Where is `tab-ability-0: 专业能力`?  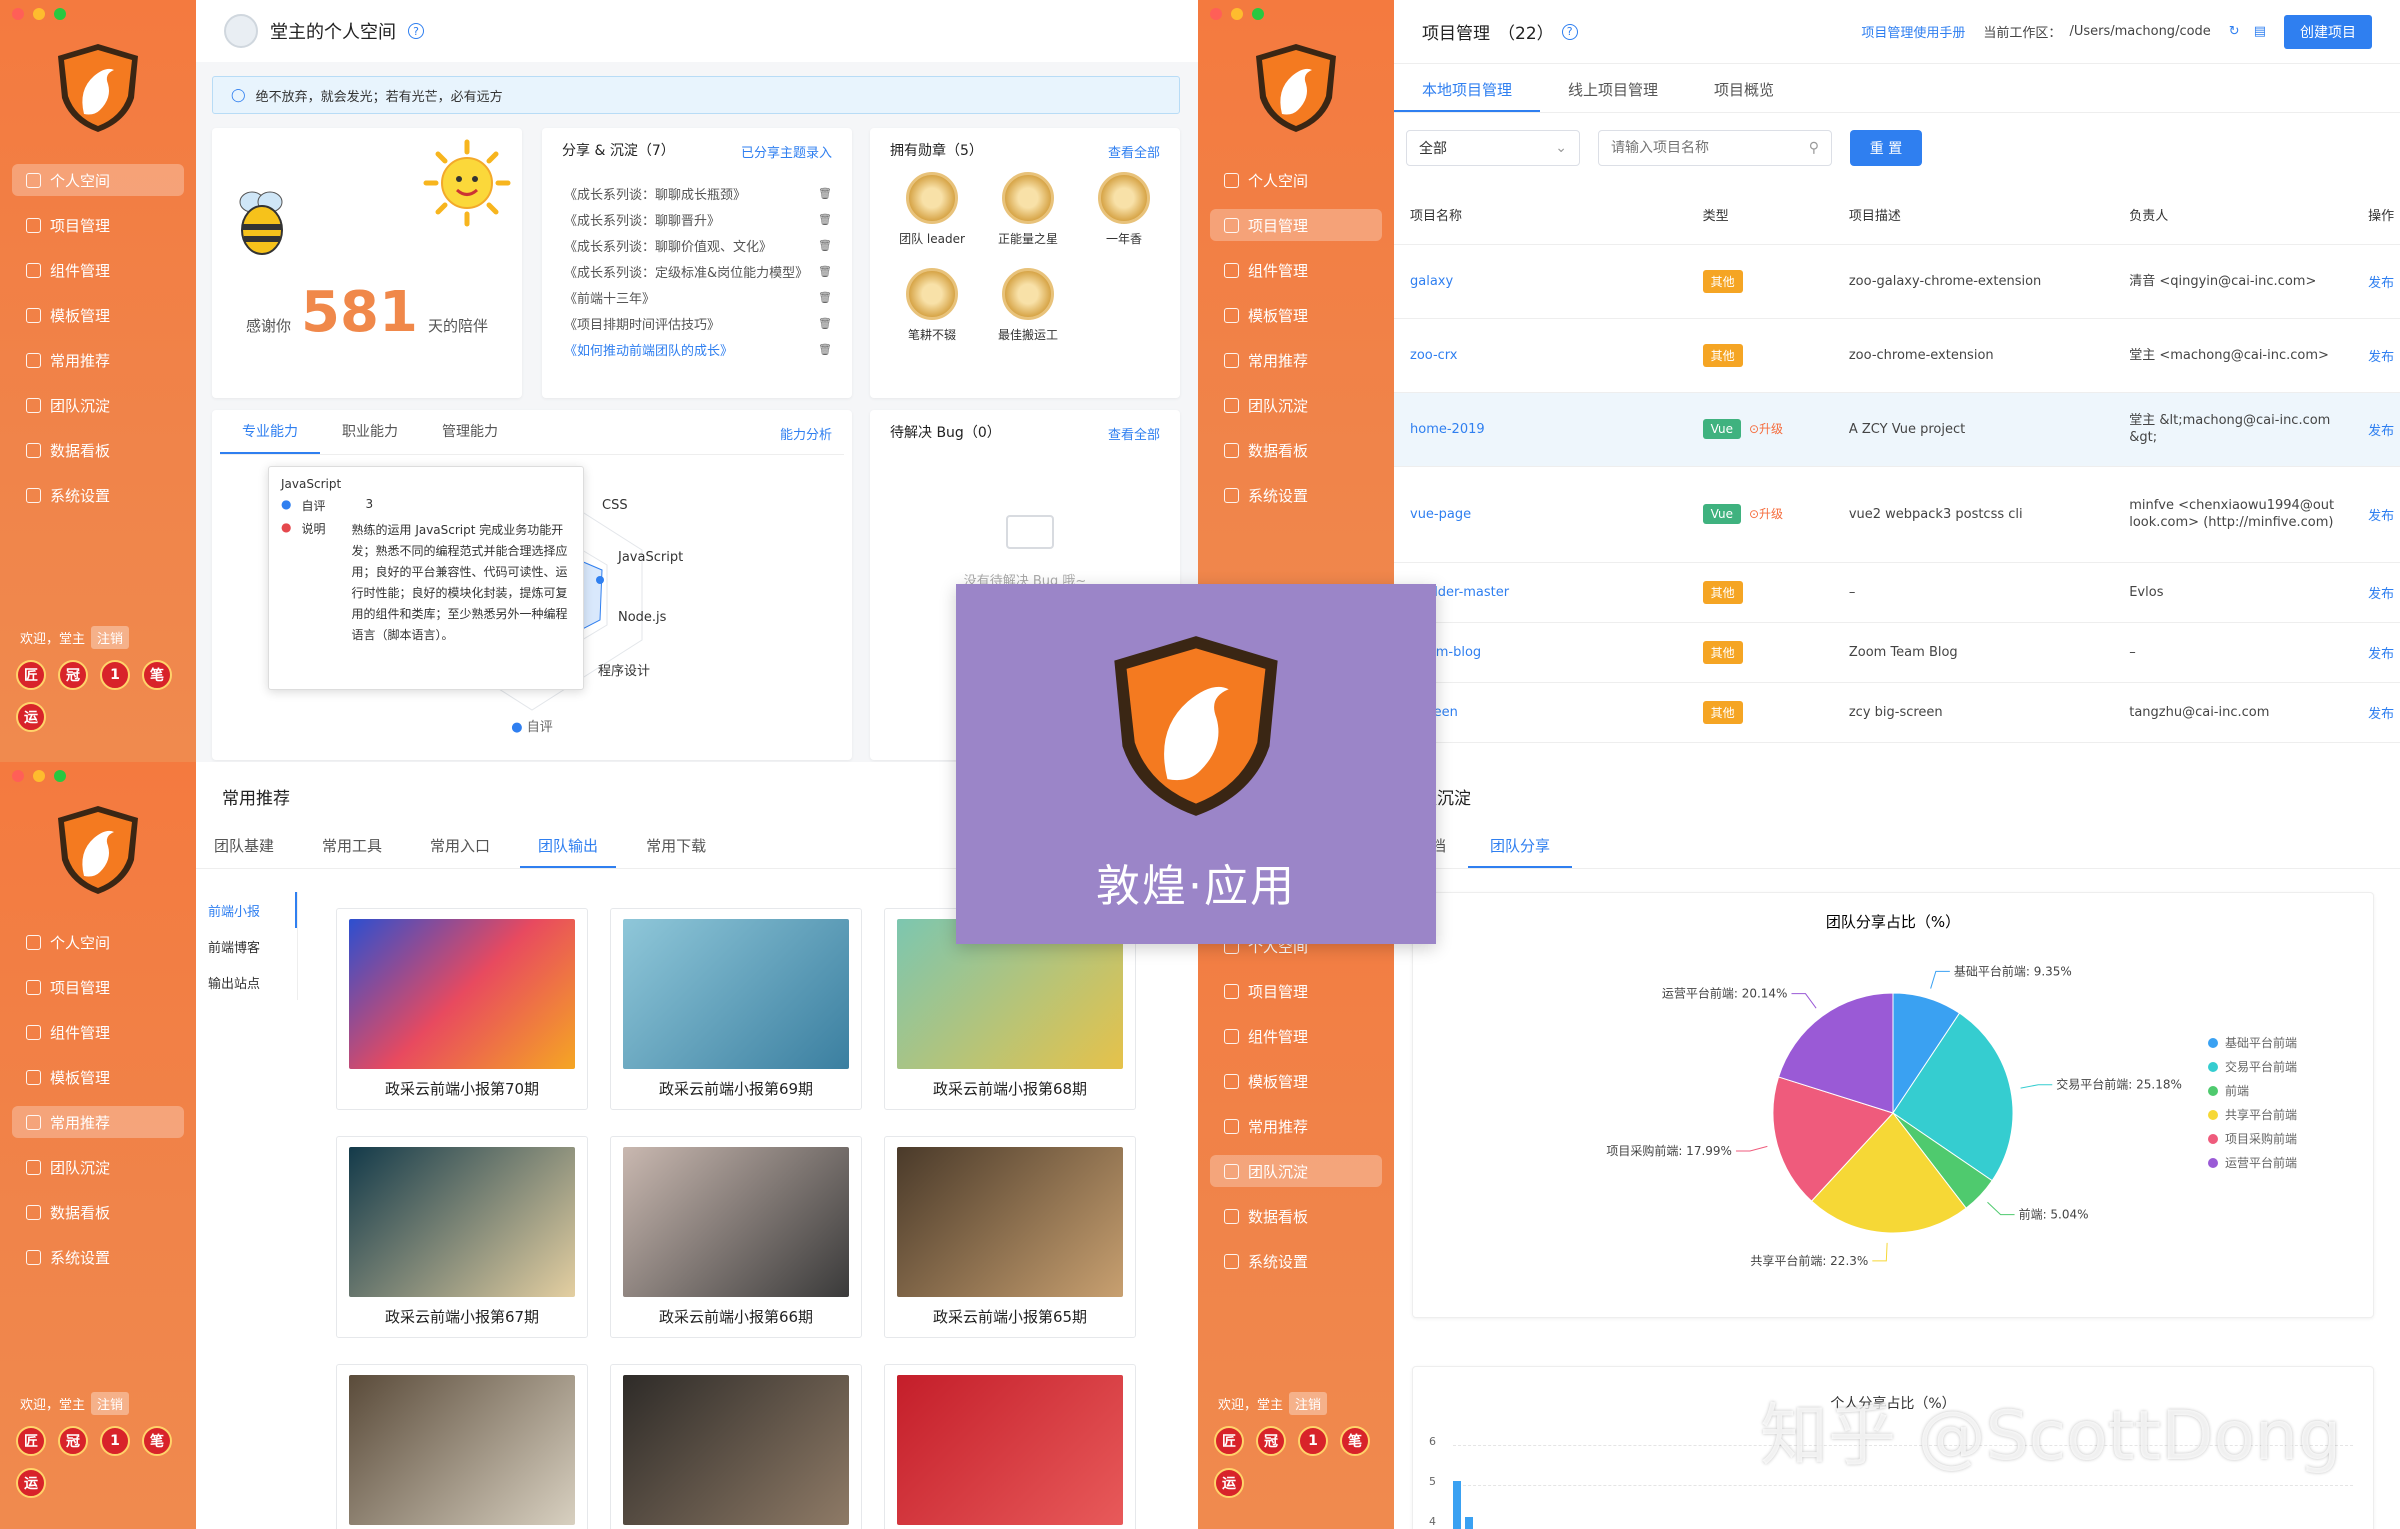
tab-ability-0: 专业能力 is located at coordinates (270, 432).